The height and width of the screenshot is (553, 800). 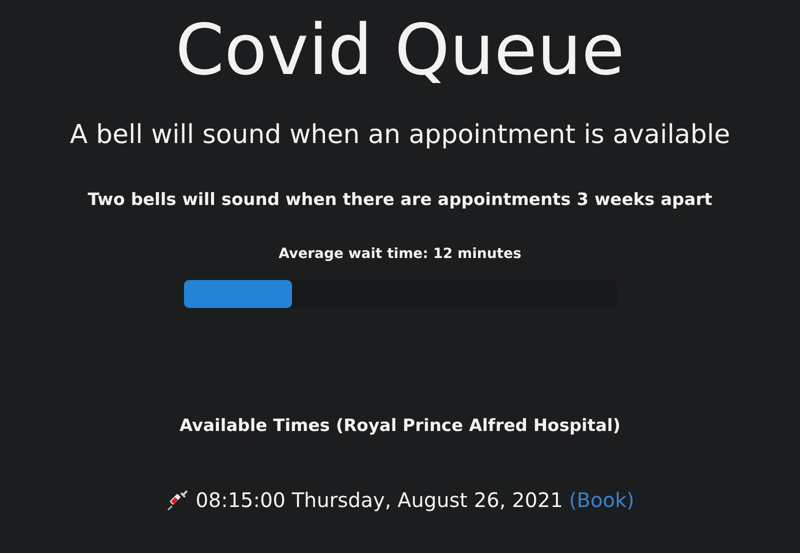 I want to click on wait-time-label: Average wait time: 12 minutes, so click(x=400, y=254).